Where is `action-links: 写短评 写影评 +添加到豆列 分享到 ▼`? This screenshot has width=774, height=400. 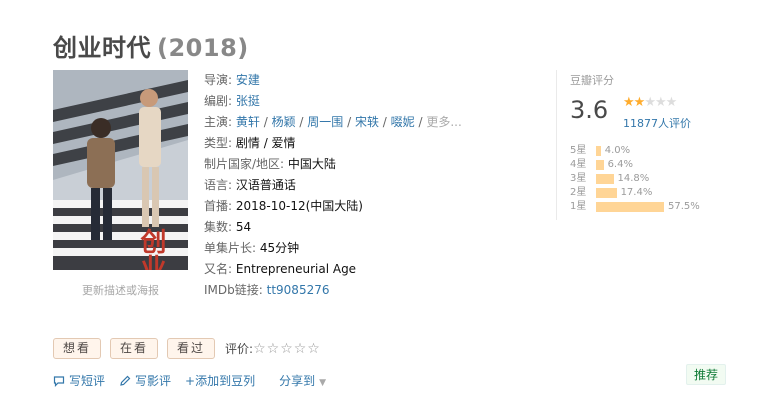
action-links: 写短评 写影评 +添加到豆列 分享到 ▼ is located at coordinates (189, 380).